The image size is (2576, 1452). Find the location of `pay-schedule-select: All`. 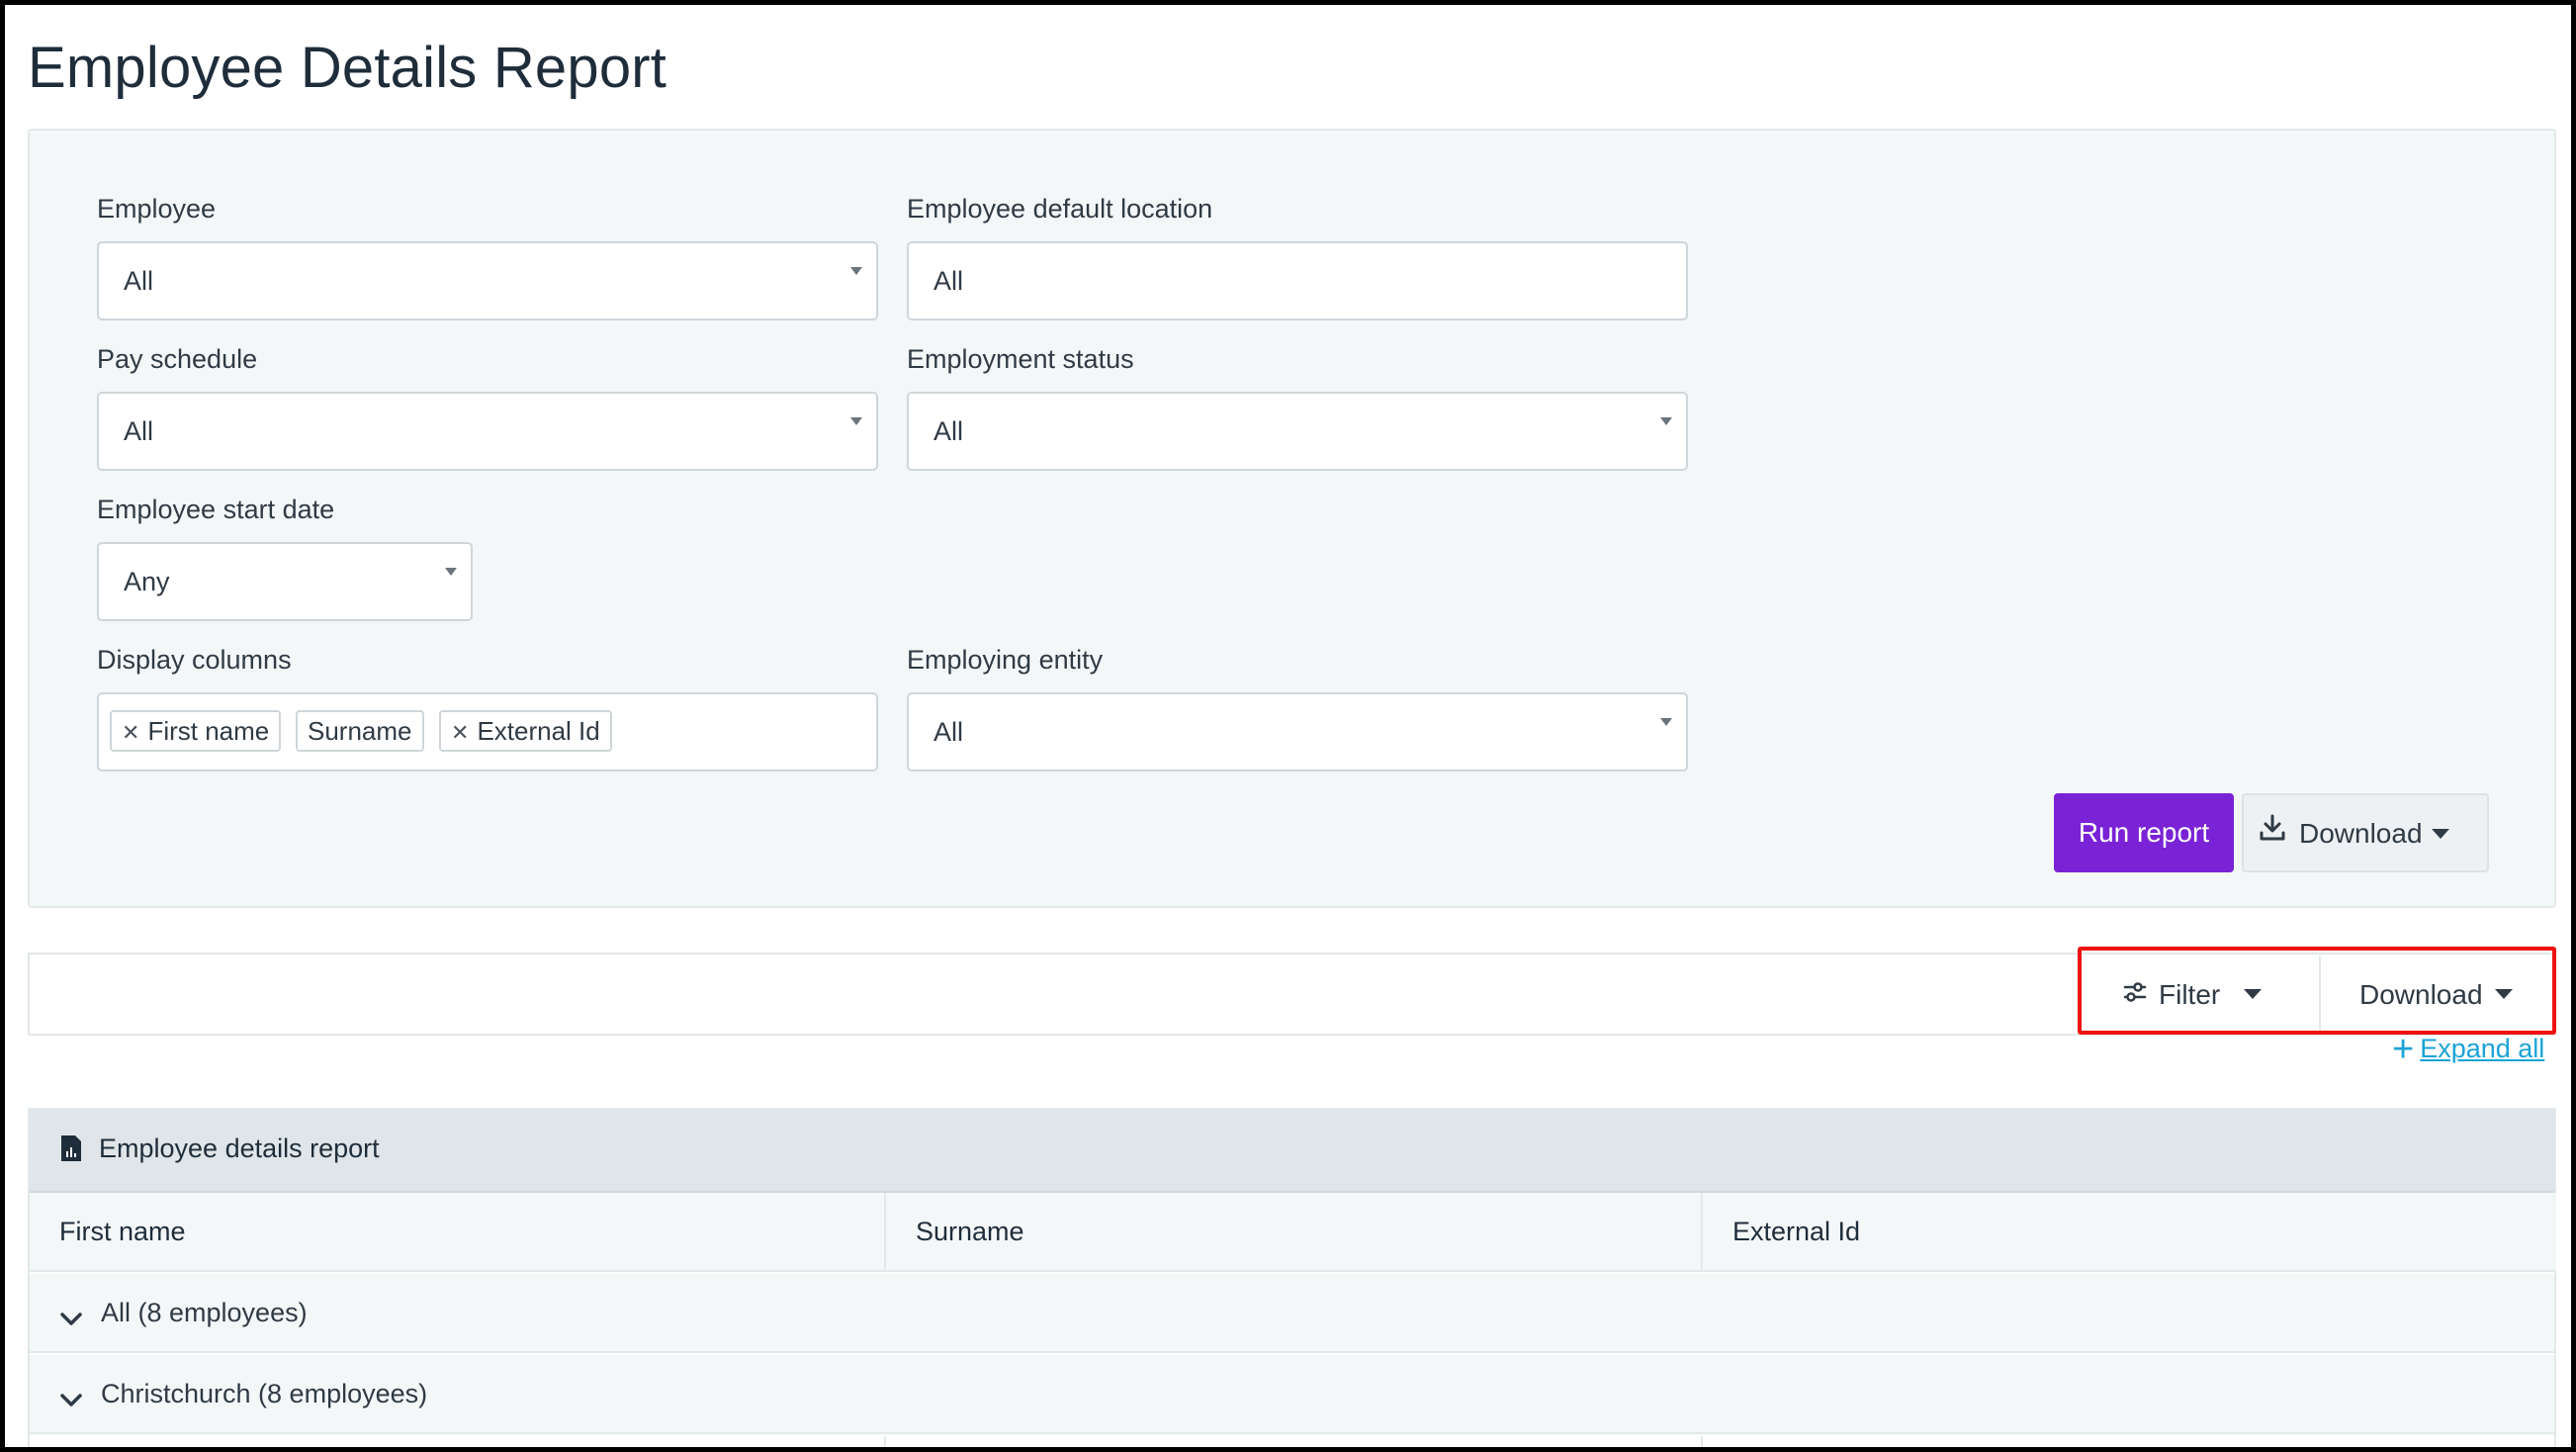

pay-schedule-select: All is located at coordinates (487, 431).